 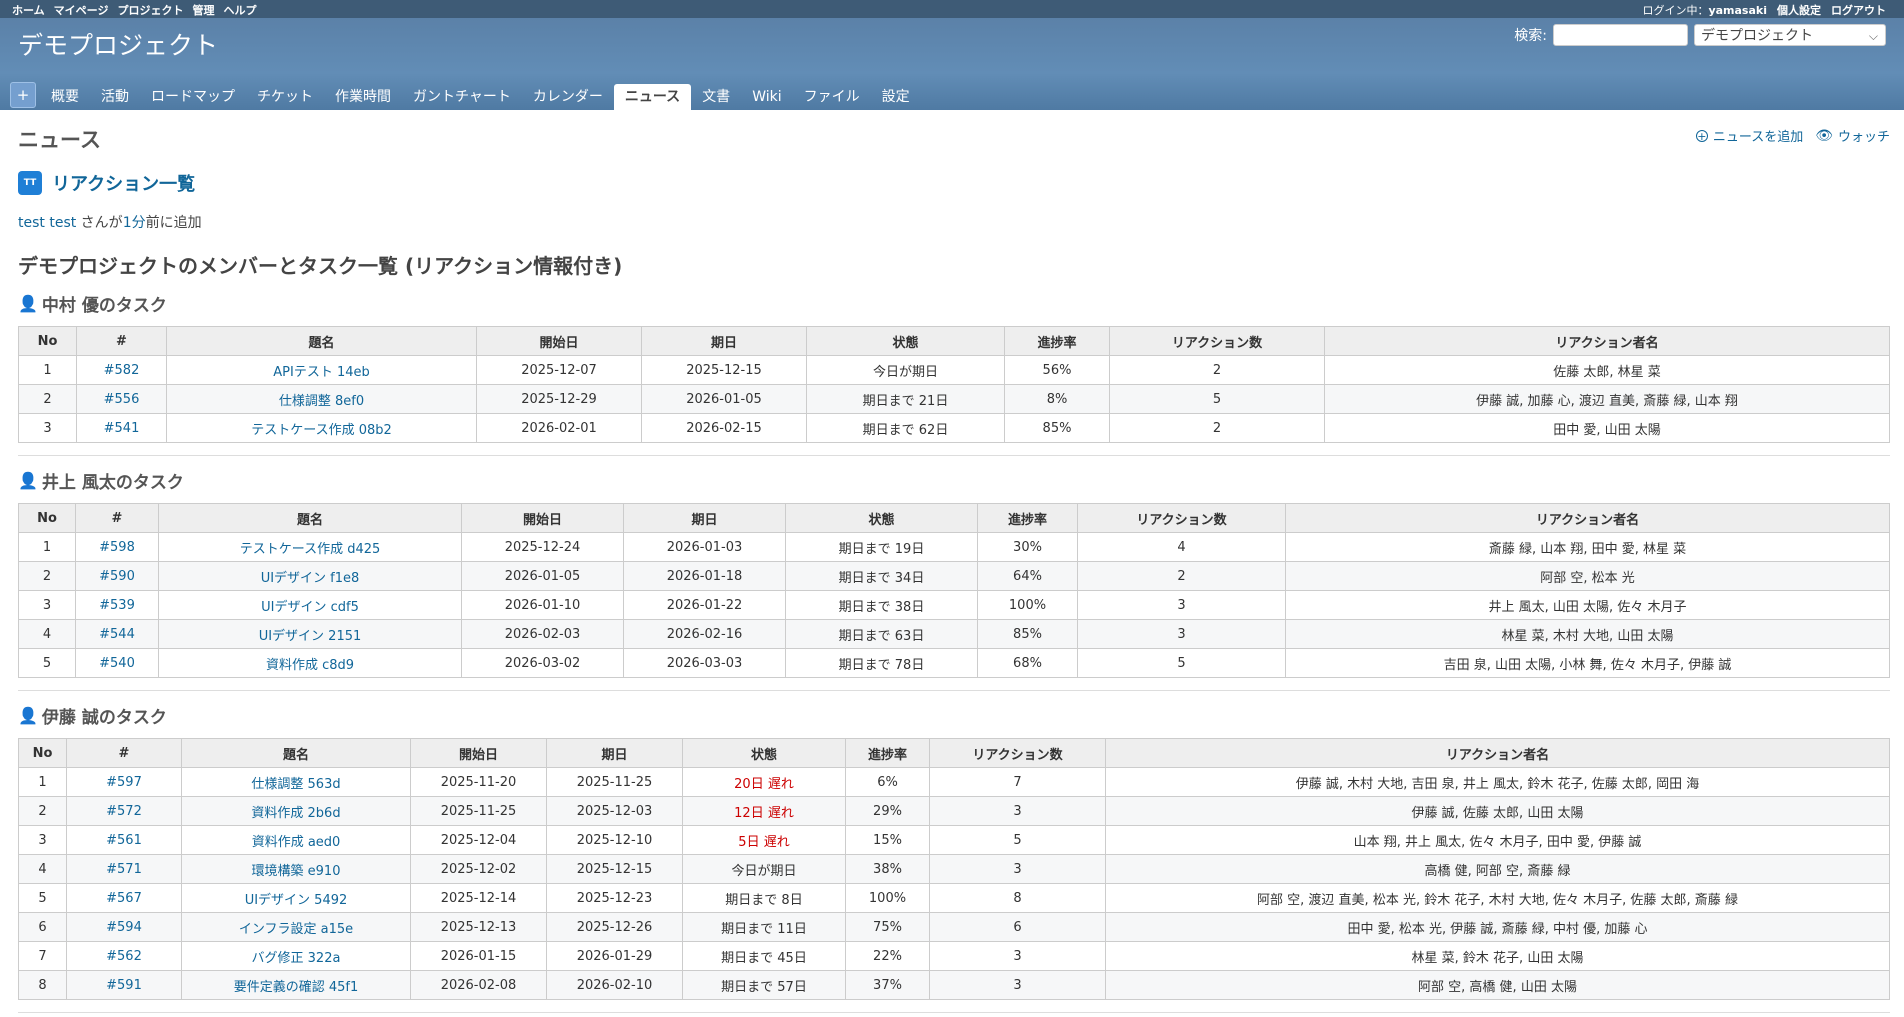 What do you see at coordinates (65, 97) in the screenshot?
I see `tab-overview: 概要` at bounding box center [65, 97].